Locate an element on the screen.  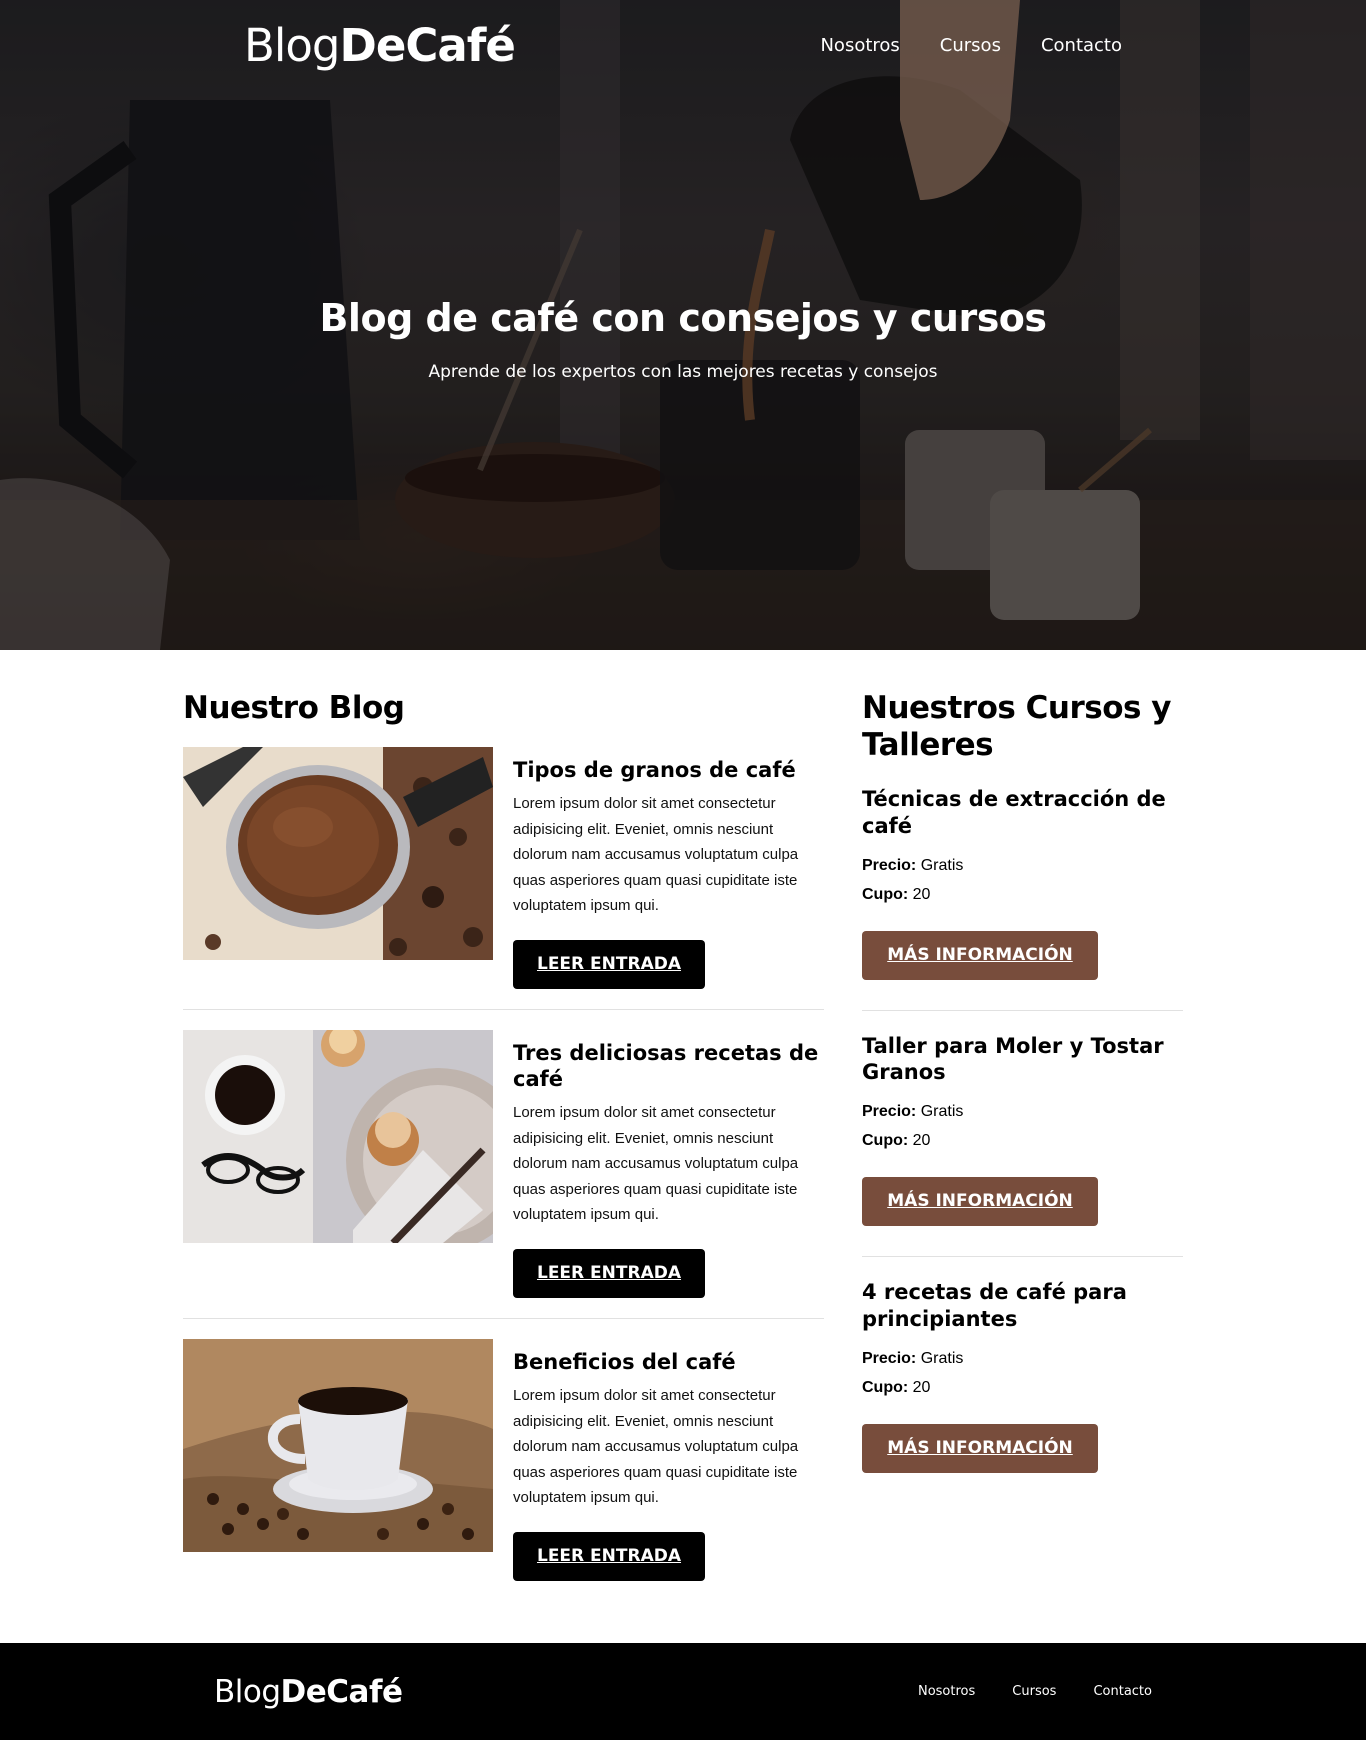
post-title: Tipos de granos de café is located at coordinates (668, 770).